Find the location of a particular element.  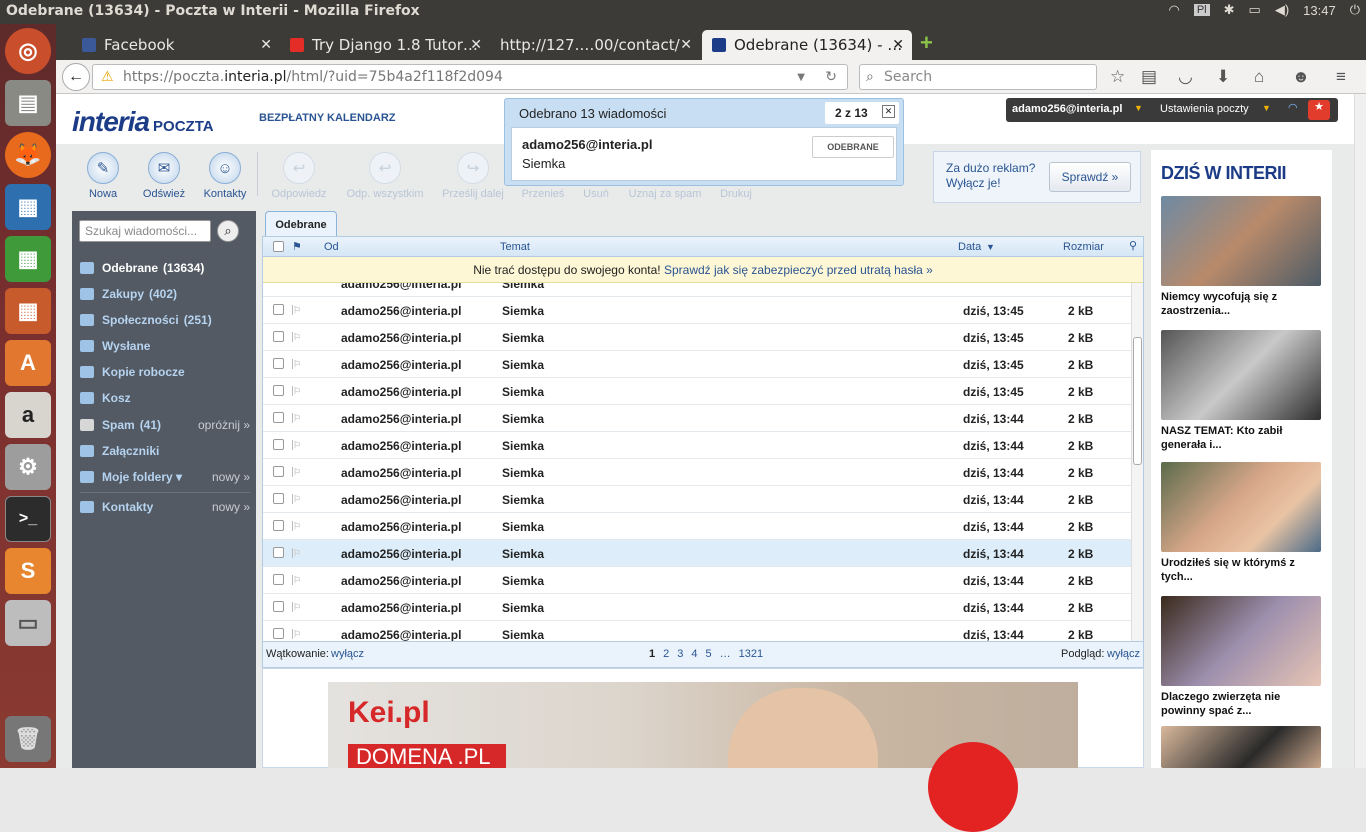

column-size: Rozmiar is located at coordinates (1083, 247).